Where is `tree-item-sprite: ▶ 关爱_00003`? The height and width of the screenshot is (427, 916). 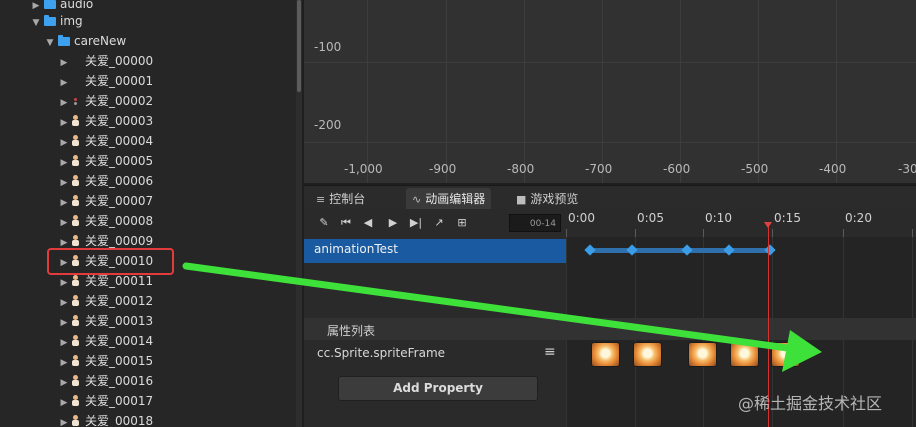
tree-item-sprite: ▶ 关爱_00003 is located at coordinates (106, 122).